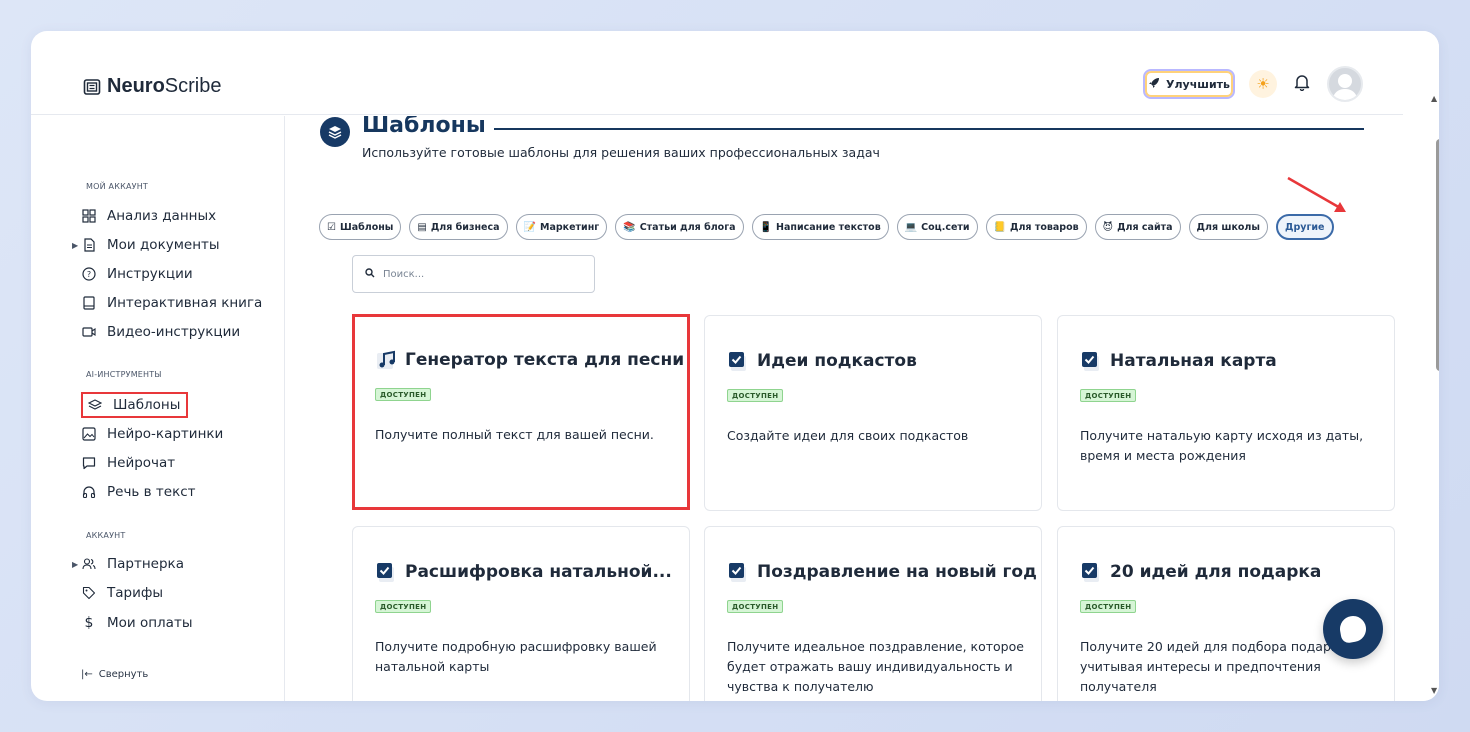  What do you see at coordinates (842, 131) in the screenshot?
I see `title-row: Шаблоны` at bounding box center [842, 131].